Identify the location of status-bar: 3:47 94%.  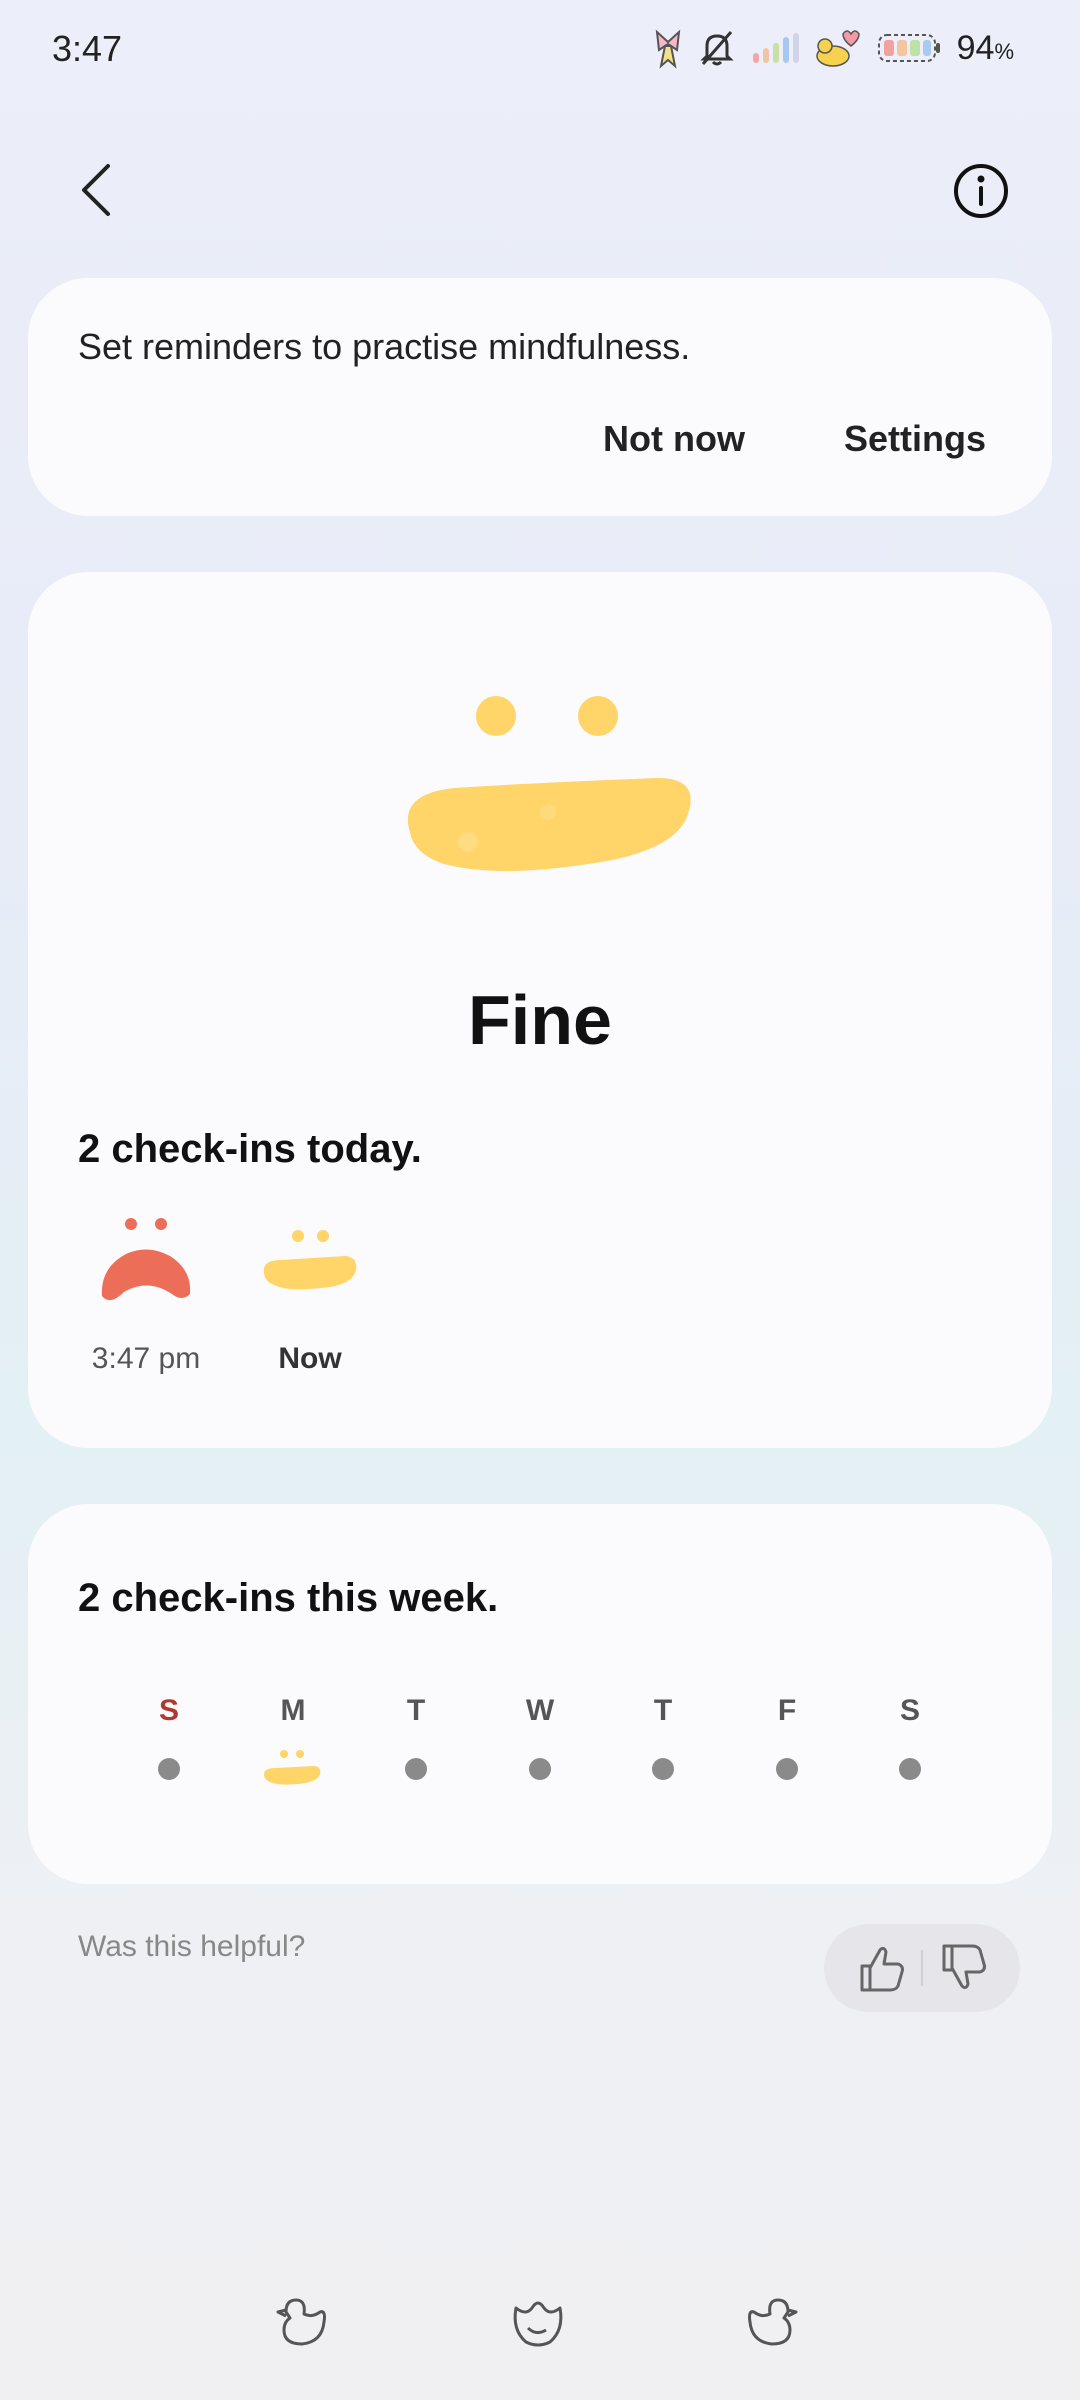
(540, 50).